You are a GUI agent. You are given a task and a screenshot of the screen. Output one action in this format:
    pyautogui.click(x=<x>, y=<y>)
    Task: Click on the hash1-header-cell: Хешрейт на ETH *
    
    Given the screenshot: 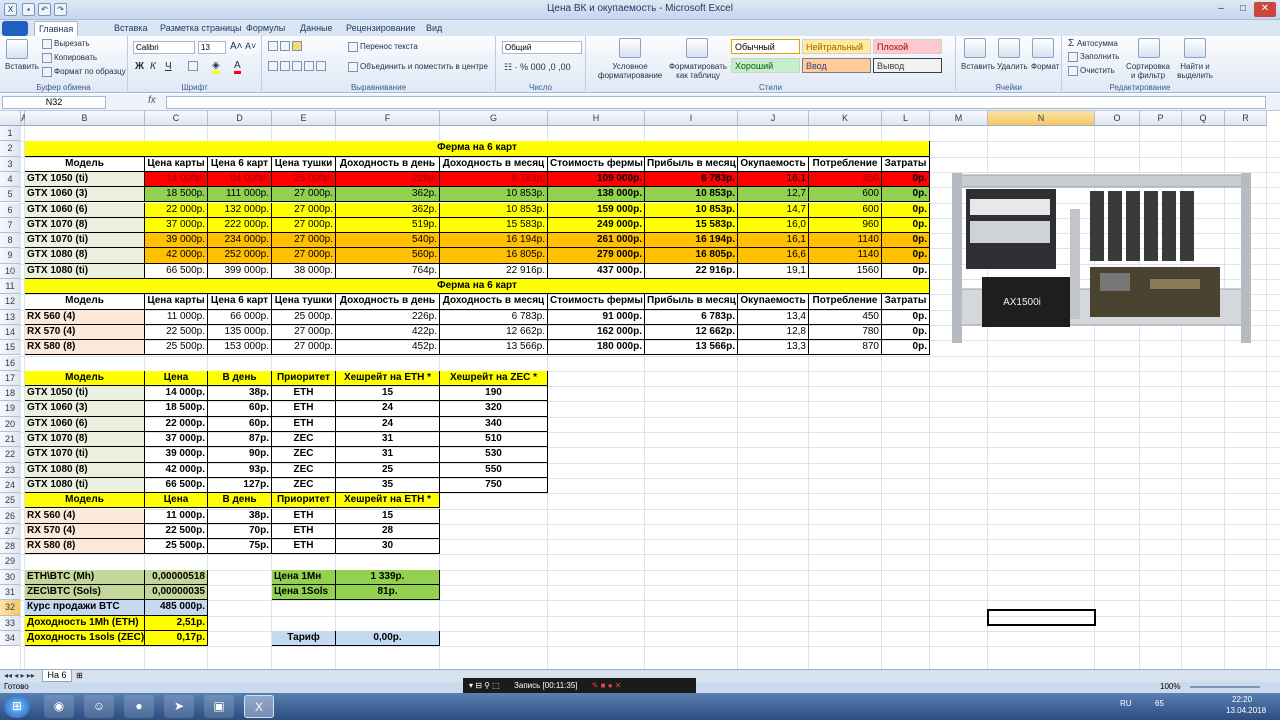 What is the action you would take?
    pyautogui.click(x=388, y=378)
    